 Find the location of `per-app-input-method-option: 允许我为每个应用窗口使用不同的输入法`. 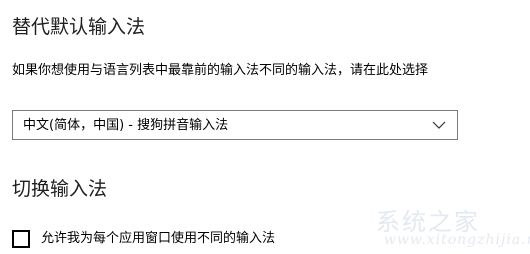

per-app-input-method-option: 允许我为每个应用窗口使用不同的输入法 is located at coordinates (143, 239).